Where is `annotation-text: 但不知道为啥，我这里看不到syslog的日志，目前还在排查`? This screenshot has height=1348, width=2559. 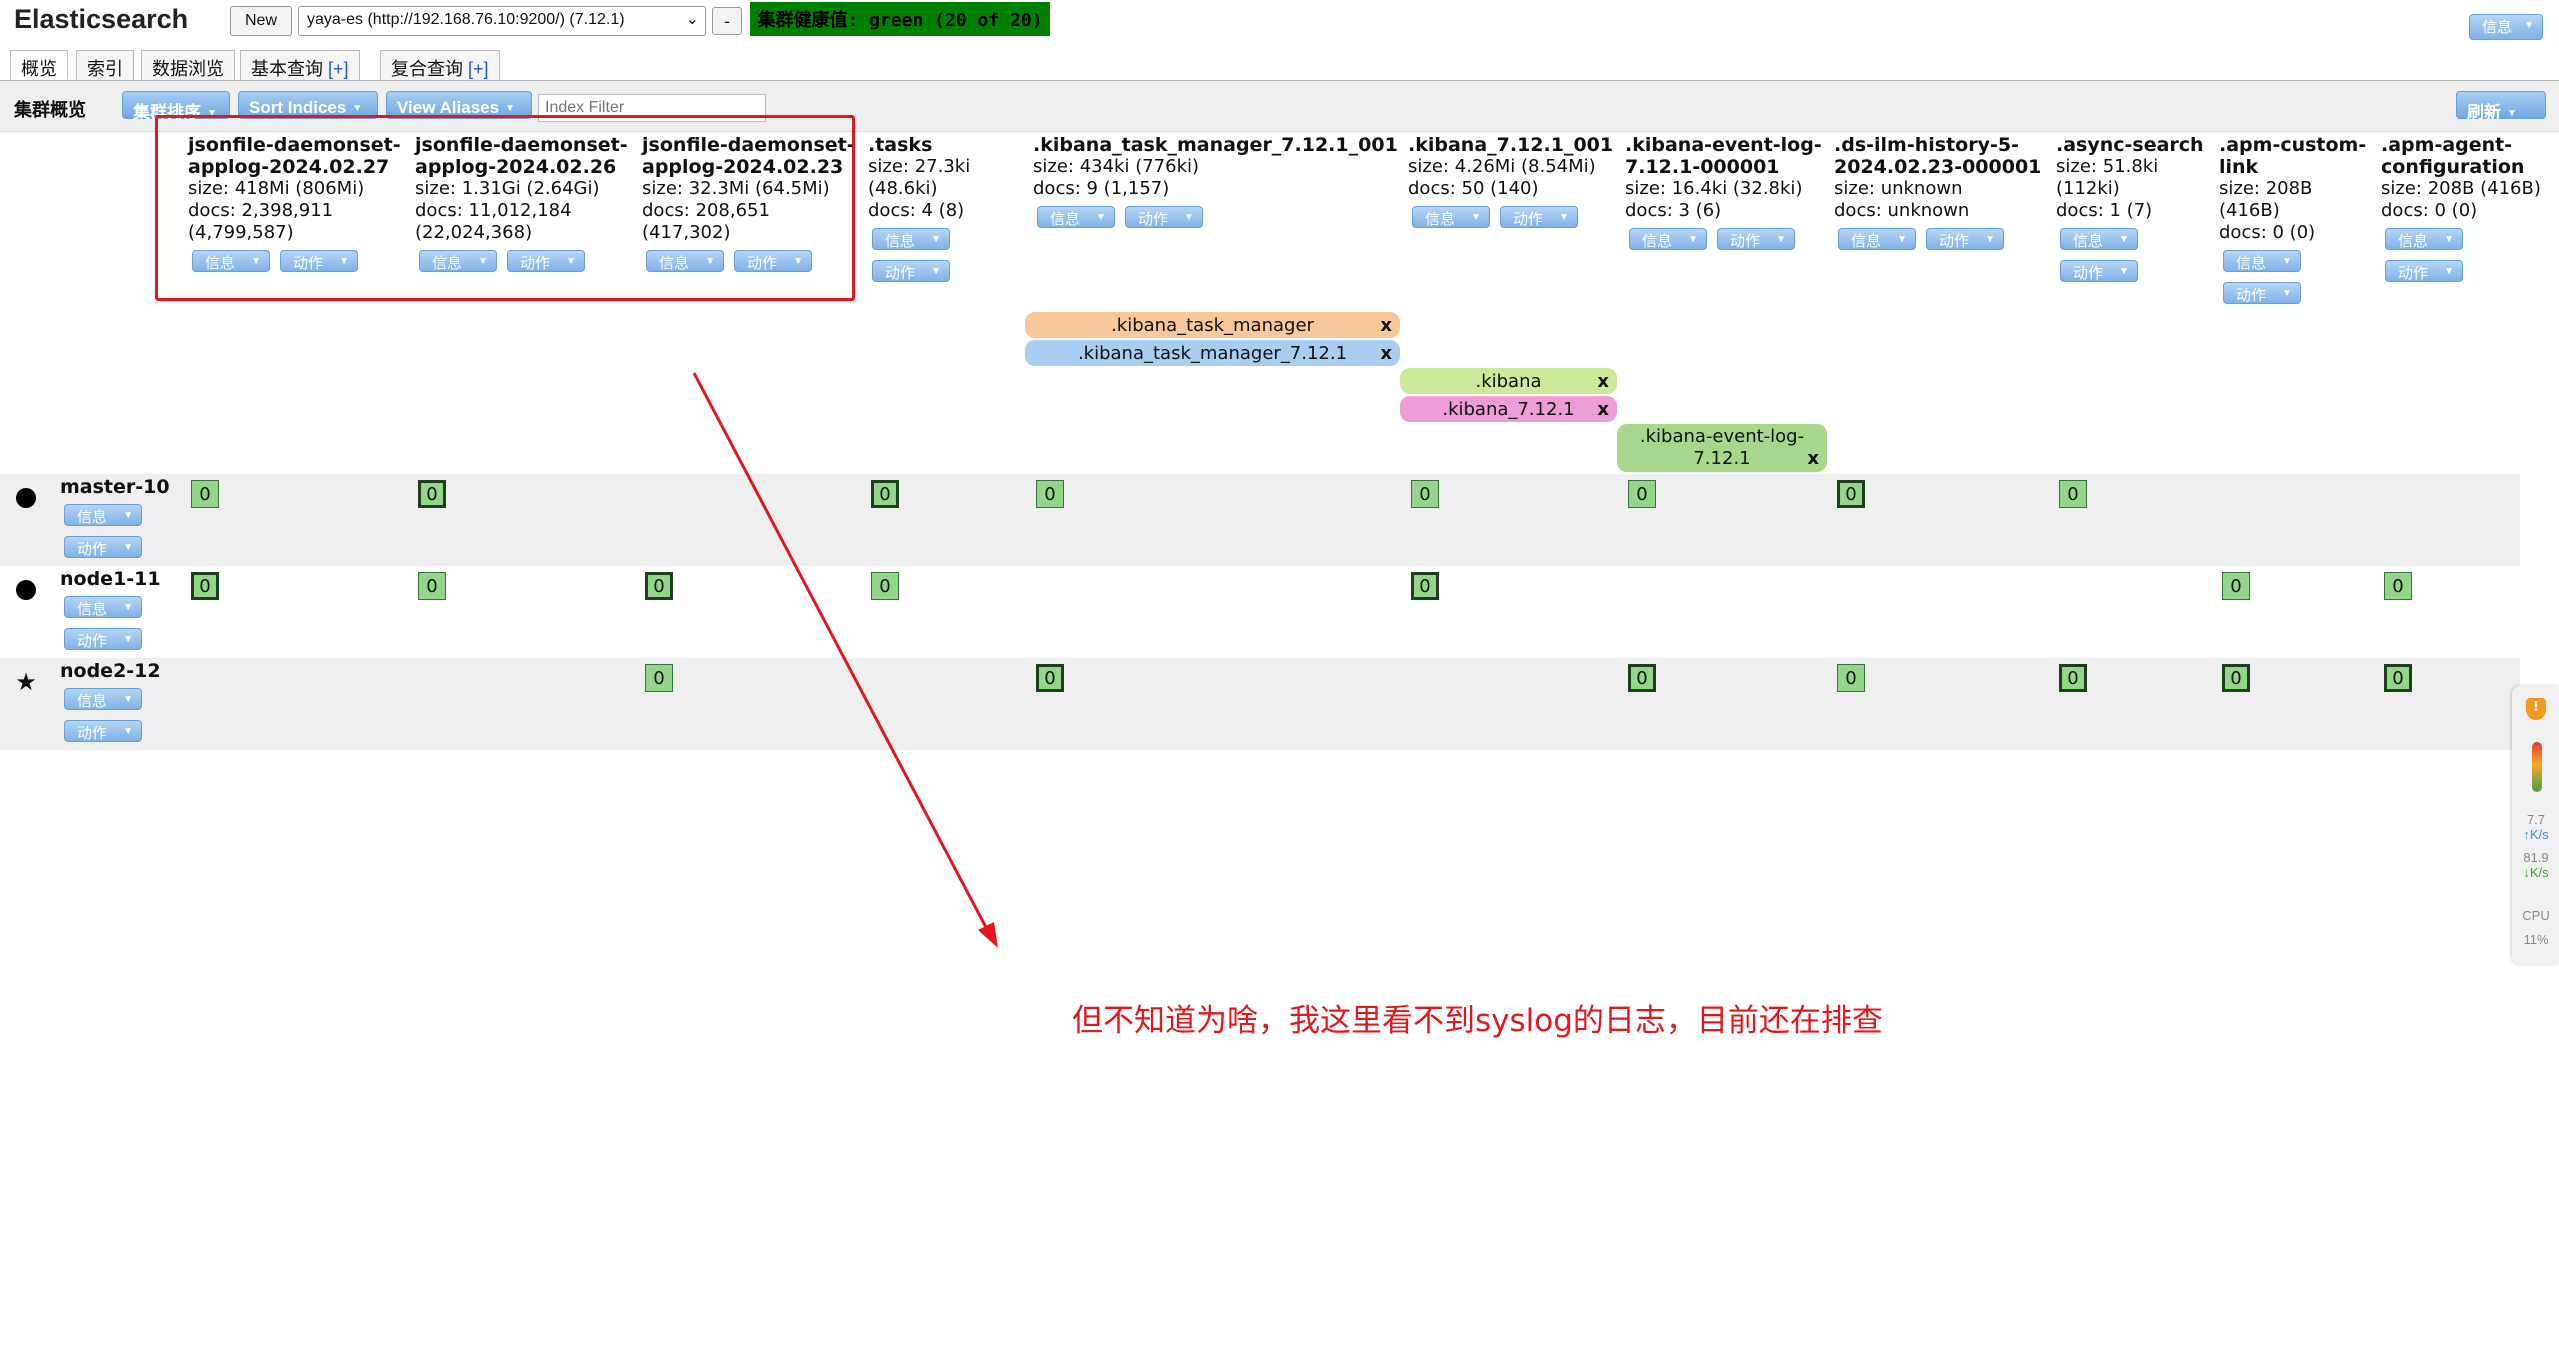
annotation-text: 但不知道为啥，我这里看不到syslog的日志，目前还在排查 is located at coordinates (1477, 1021).